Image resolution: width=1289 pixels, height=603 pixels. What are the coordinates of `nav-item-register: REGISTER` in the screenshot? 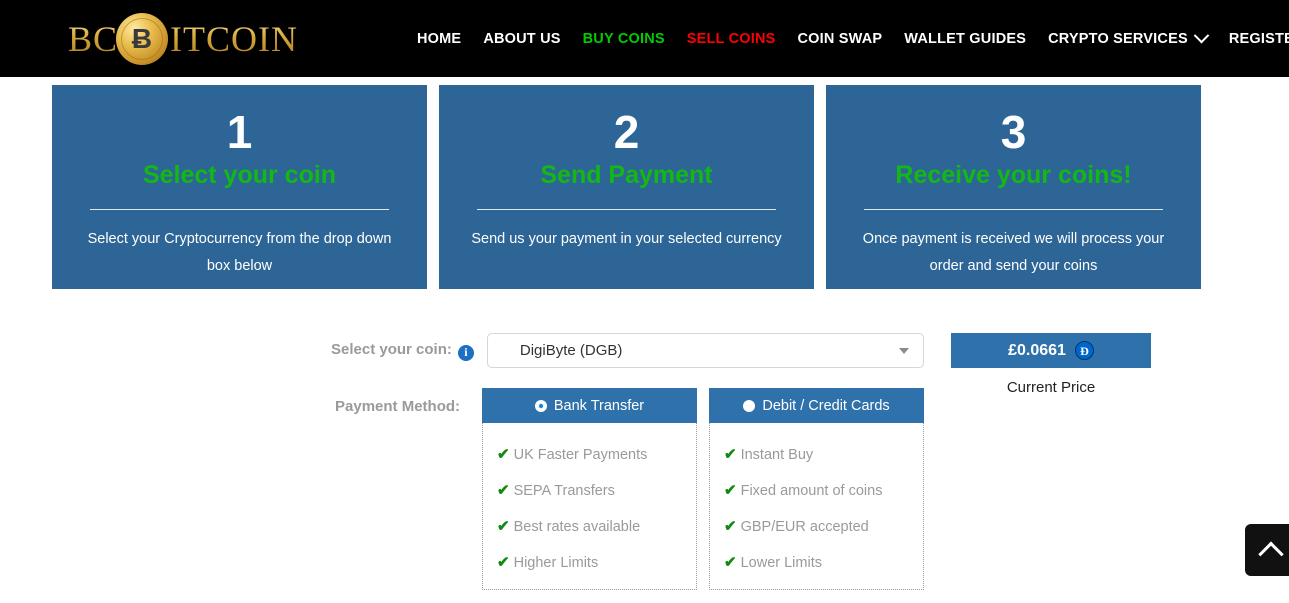 It's located at (1253, 39).